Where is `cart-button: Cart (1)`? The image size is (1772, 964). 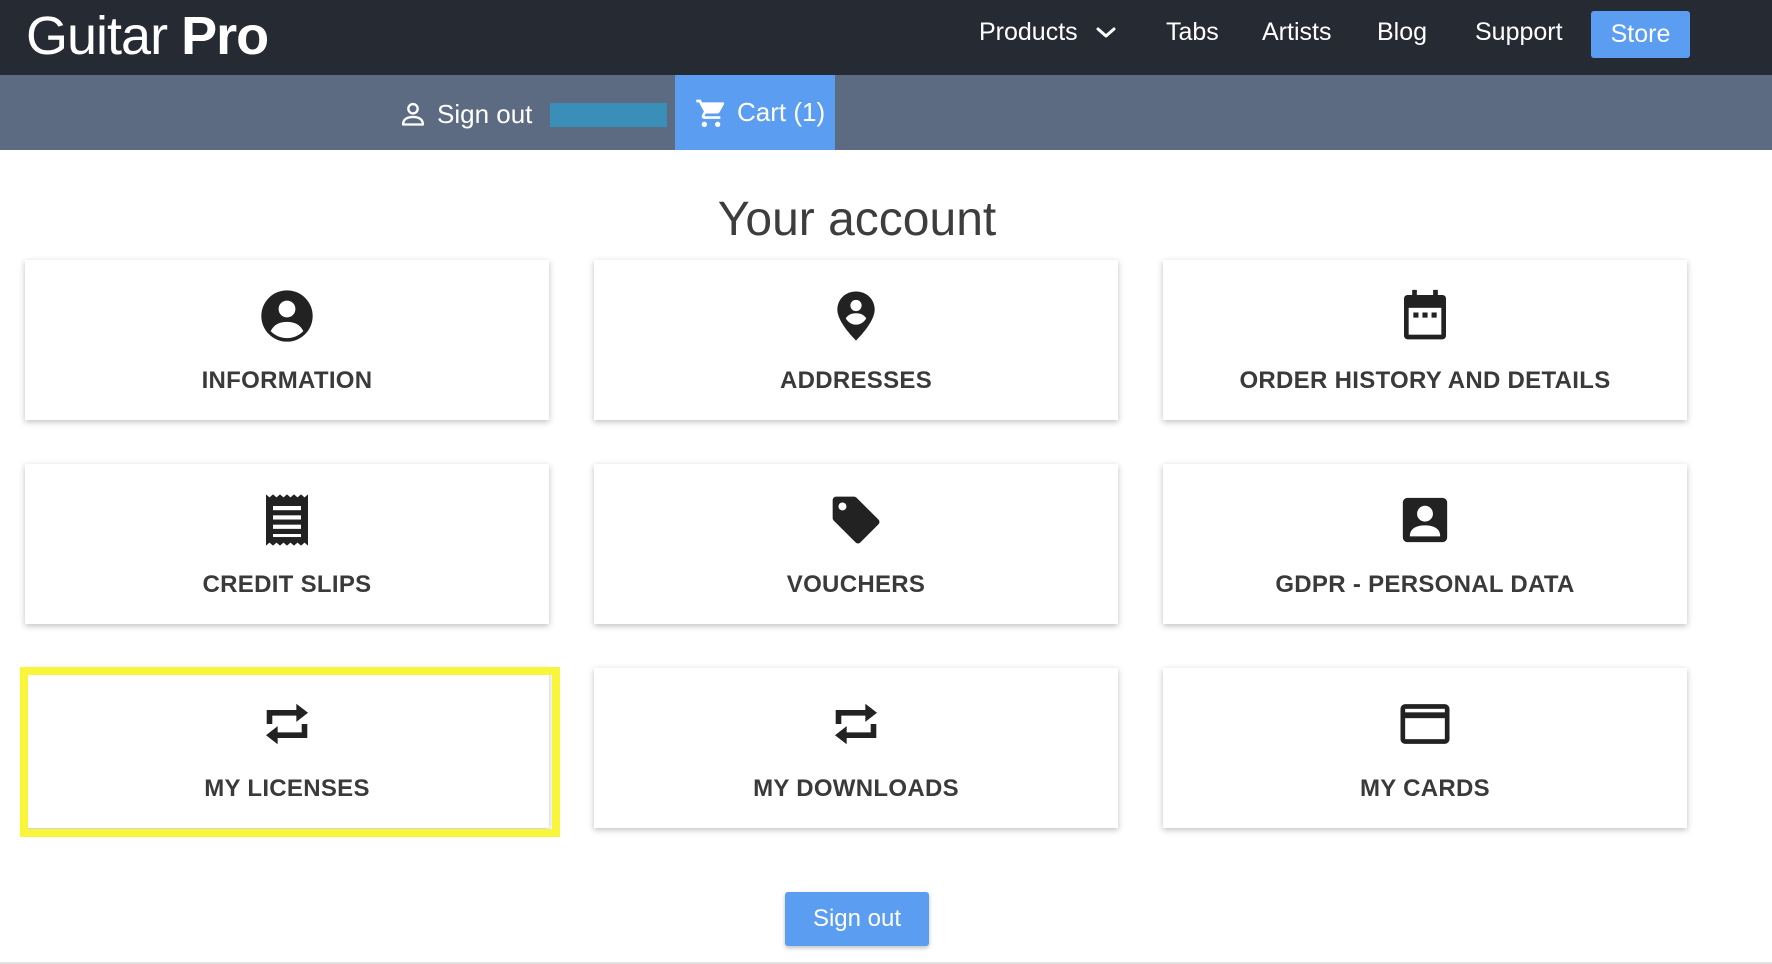 cart-button: Cart (1) is located at coordinates (755, 112).